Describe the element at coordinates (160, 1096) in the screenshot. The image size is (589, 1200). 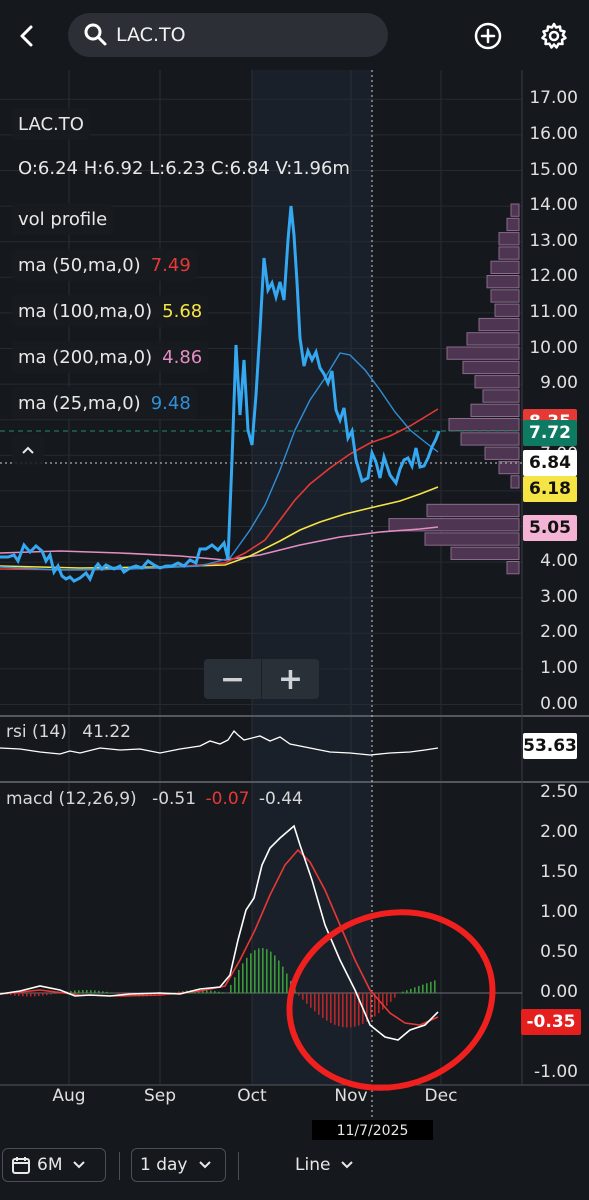
I see `time-tick-label: Sep` at that location.